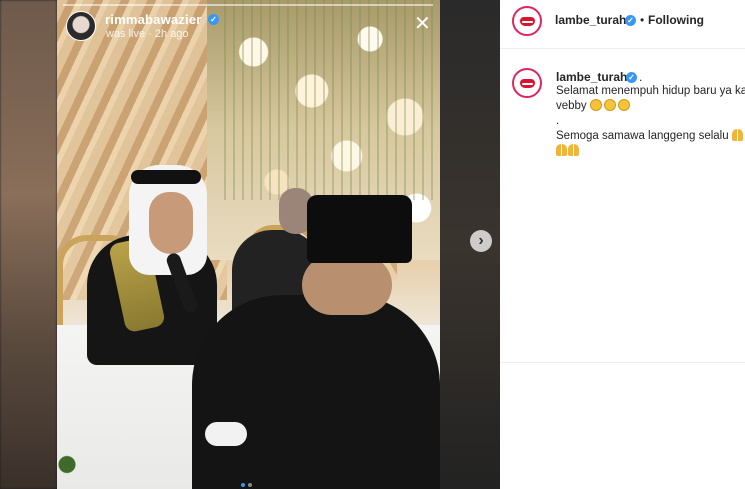  Describe the element at coordinates (171, 223) in the screenshot. I see `groom-face` at that location.